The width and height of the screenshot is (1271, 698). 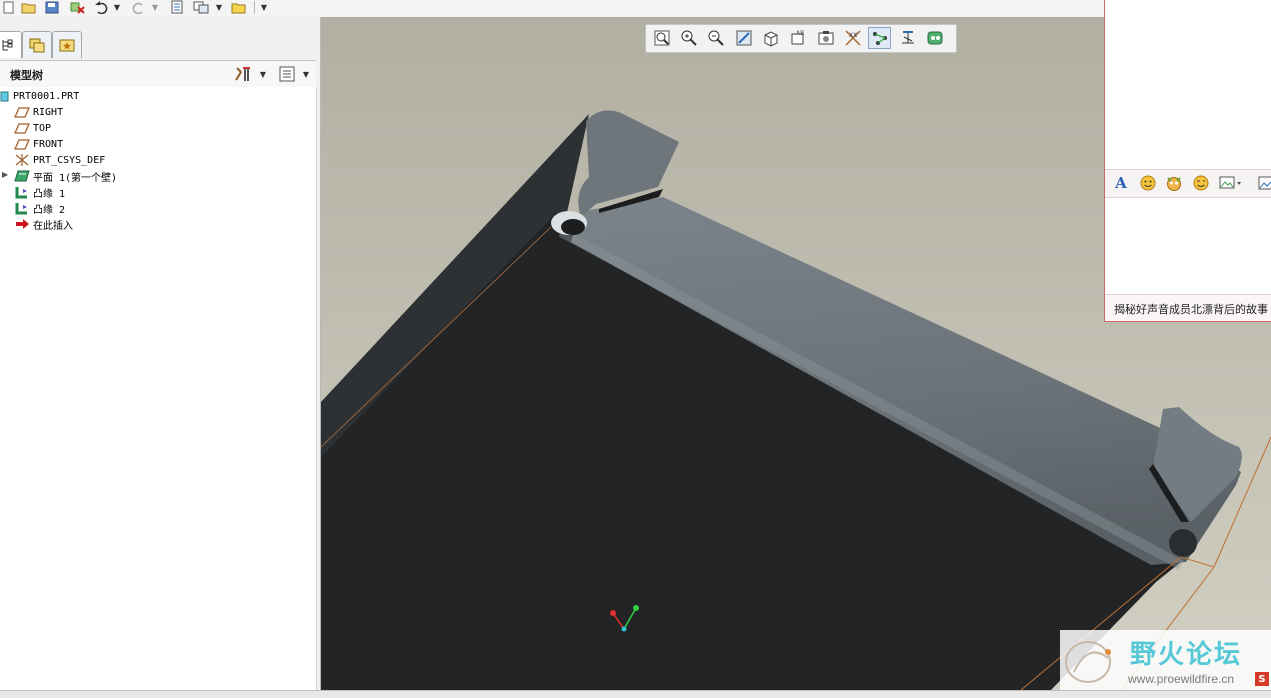 I want to click on datum-points-icon, so click(x=907, y=38).